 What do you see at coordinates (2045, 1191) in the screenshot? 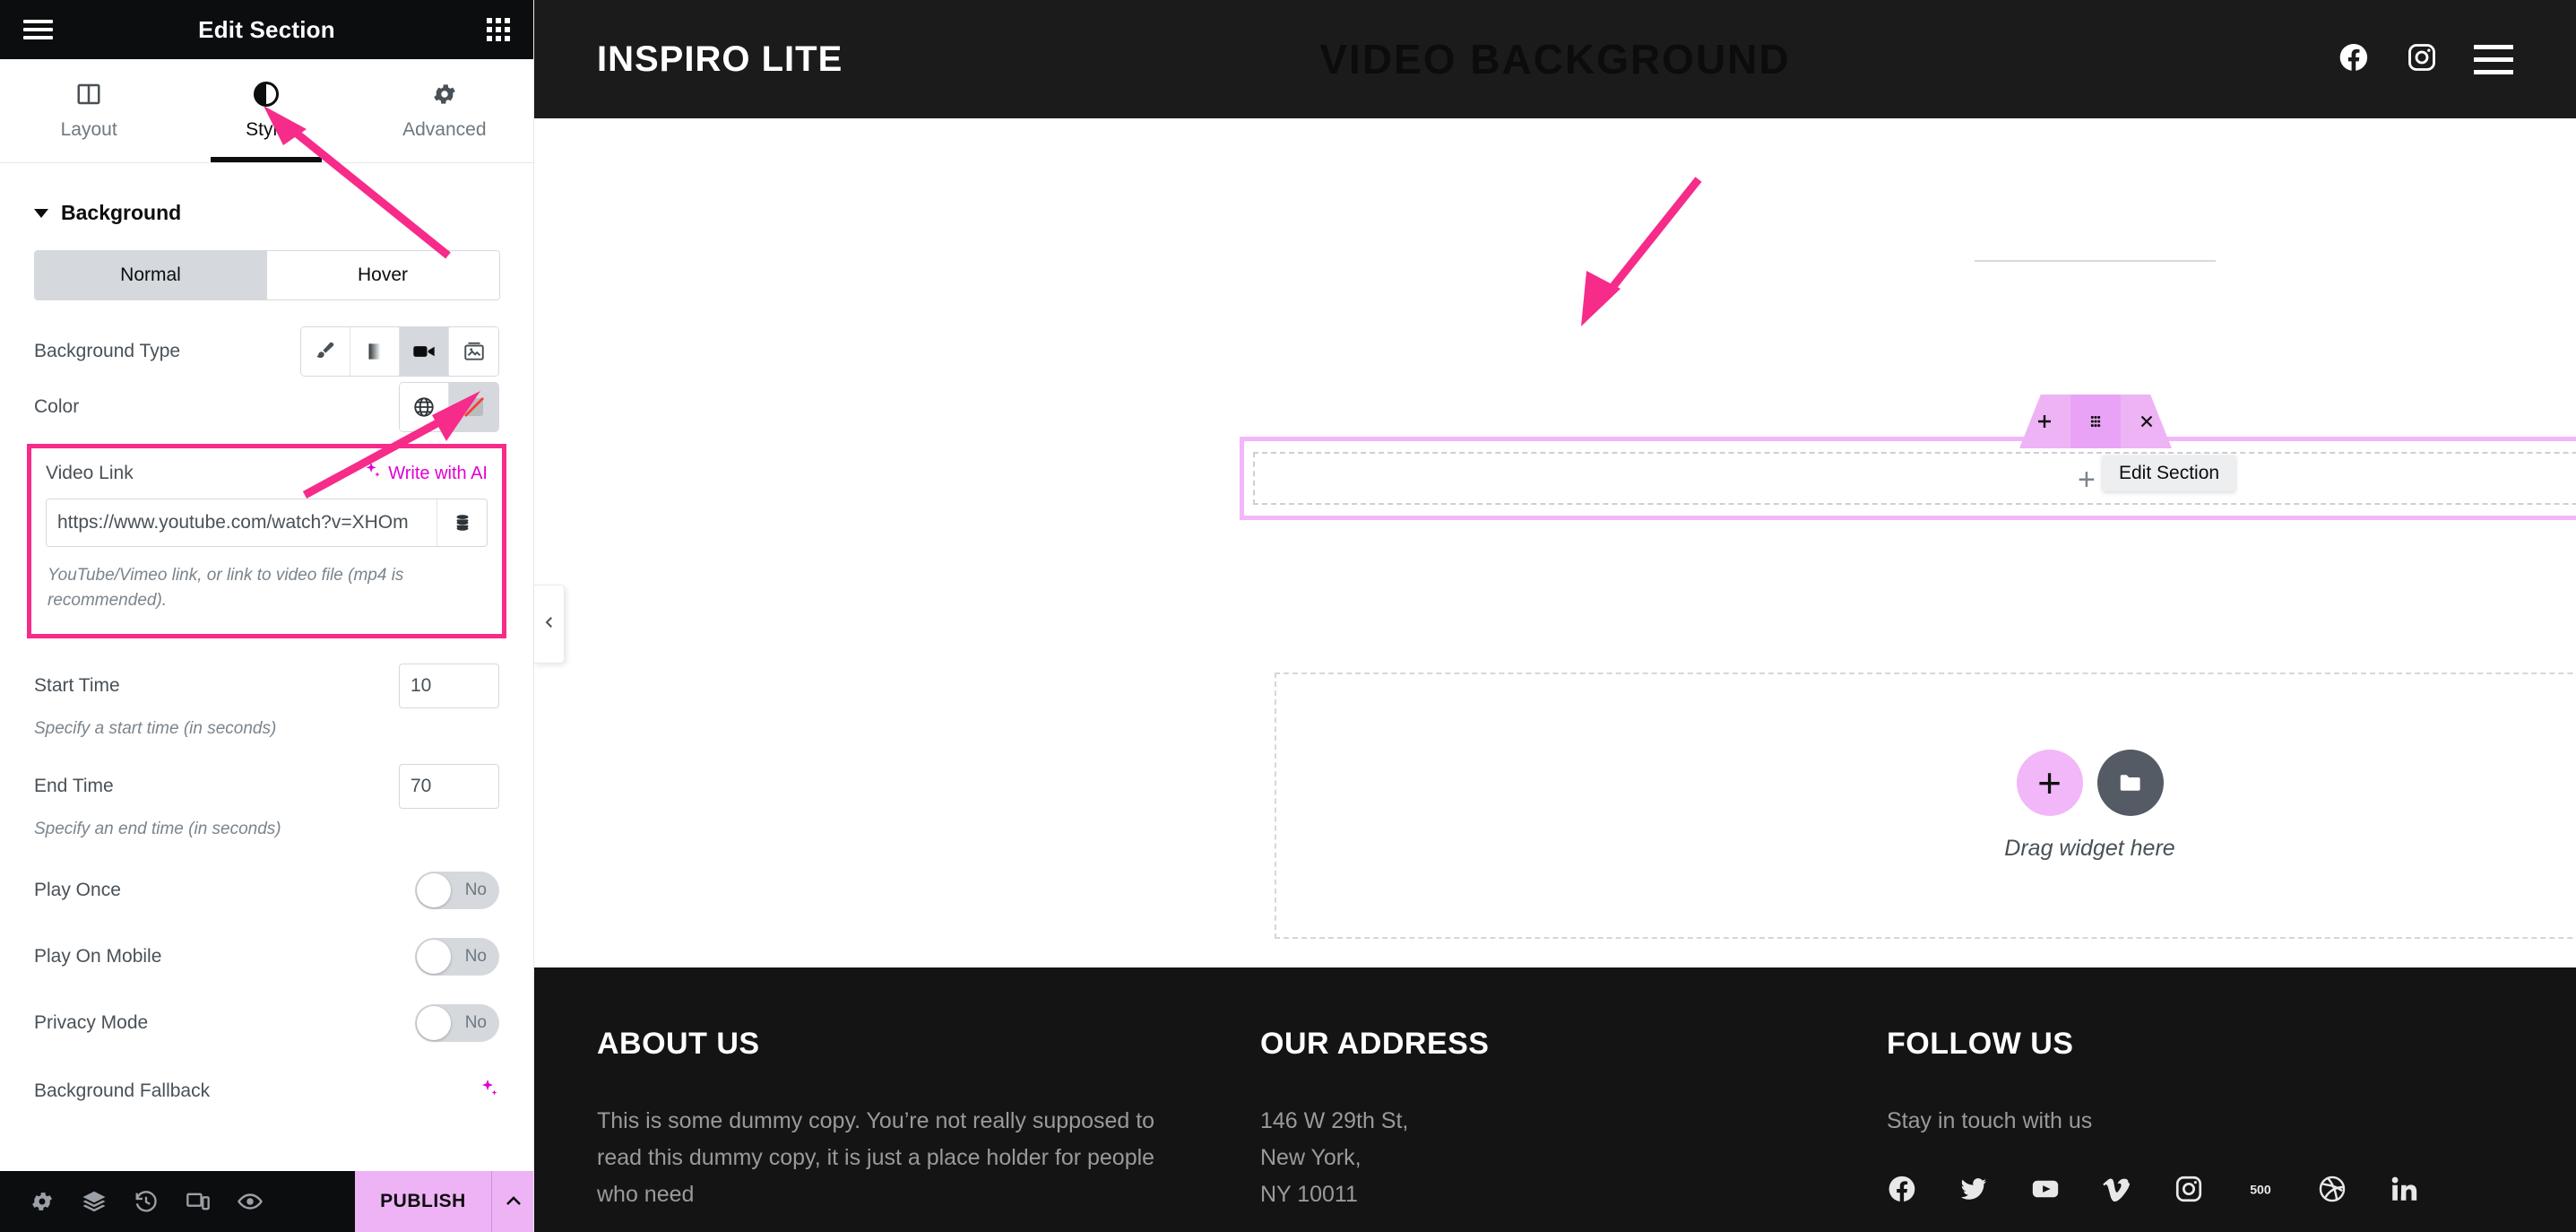
I see `youtube-icon` at bounding box center [2045, 1191].